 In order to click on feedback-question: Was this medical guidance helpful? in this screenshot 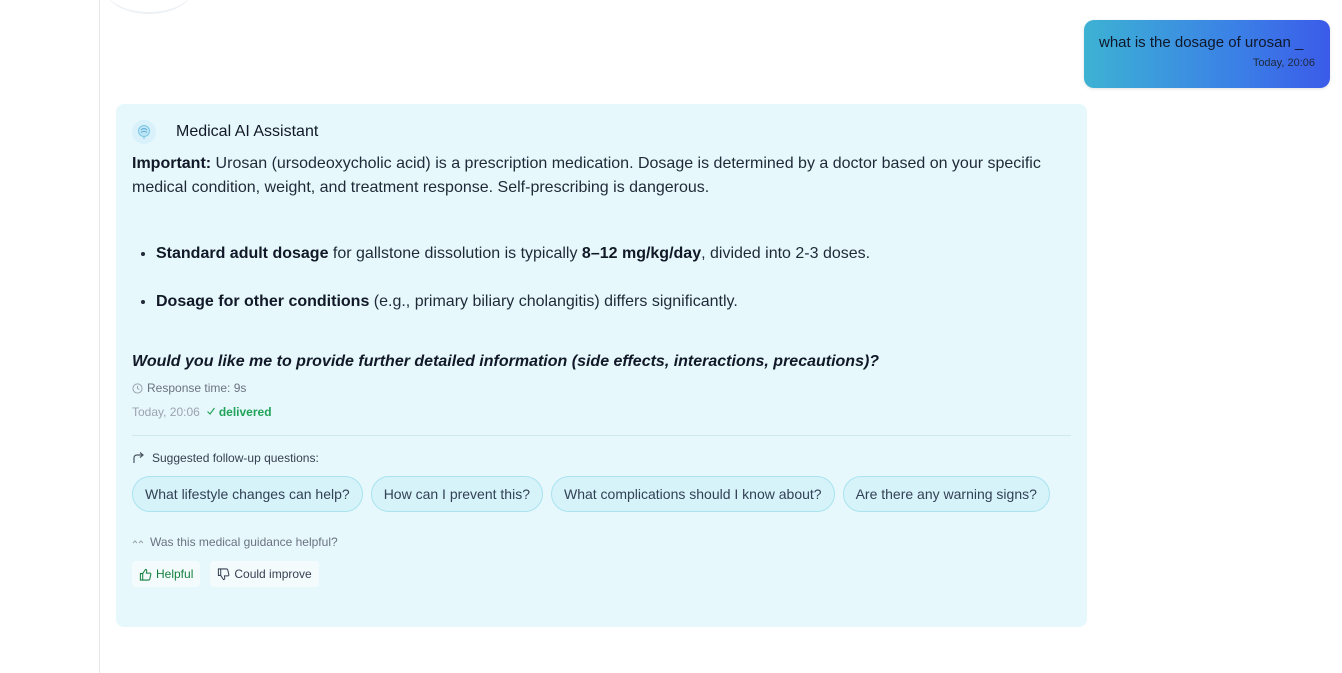, I will do `click(601, 542)`.